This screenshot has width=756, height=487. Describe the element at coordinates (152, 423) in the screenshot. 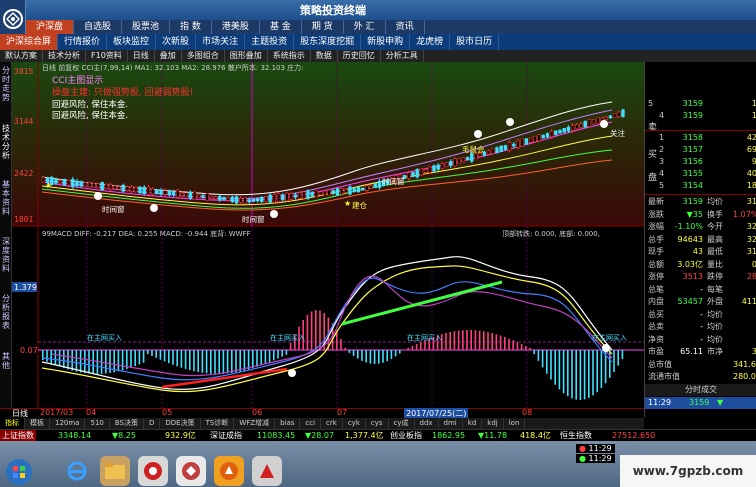

I see `ftab-d: D` at that location.